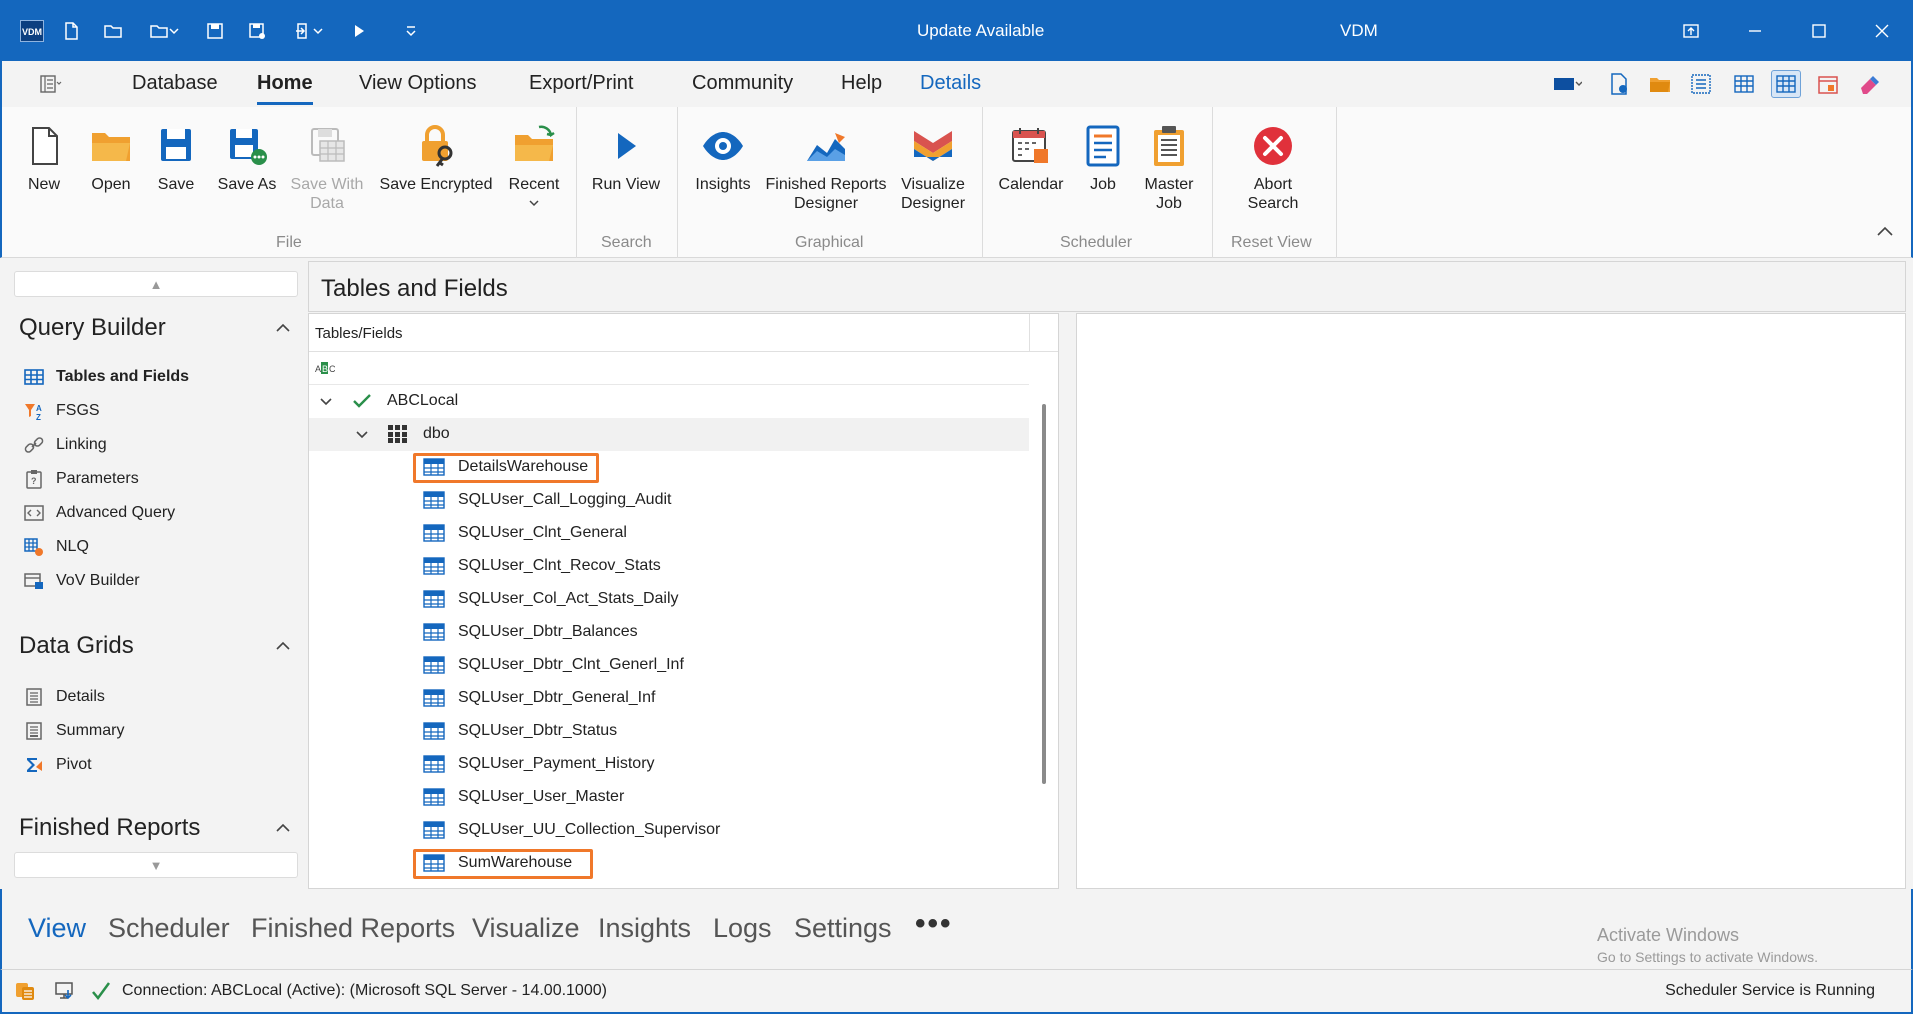 This screenshot has height=1014, width=1913. Describe the element at coordinates (1273, 165) in the screenshot. I see `abort-search-button: Abort Search` at that location.